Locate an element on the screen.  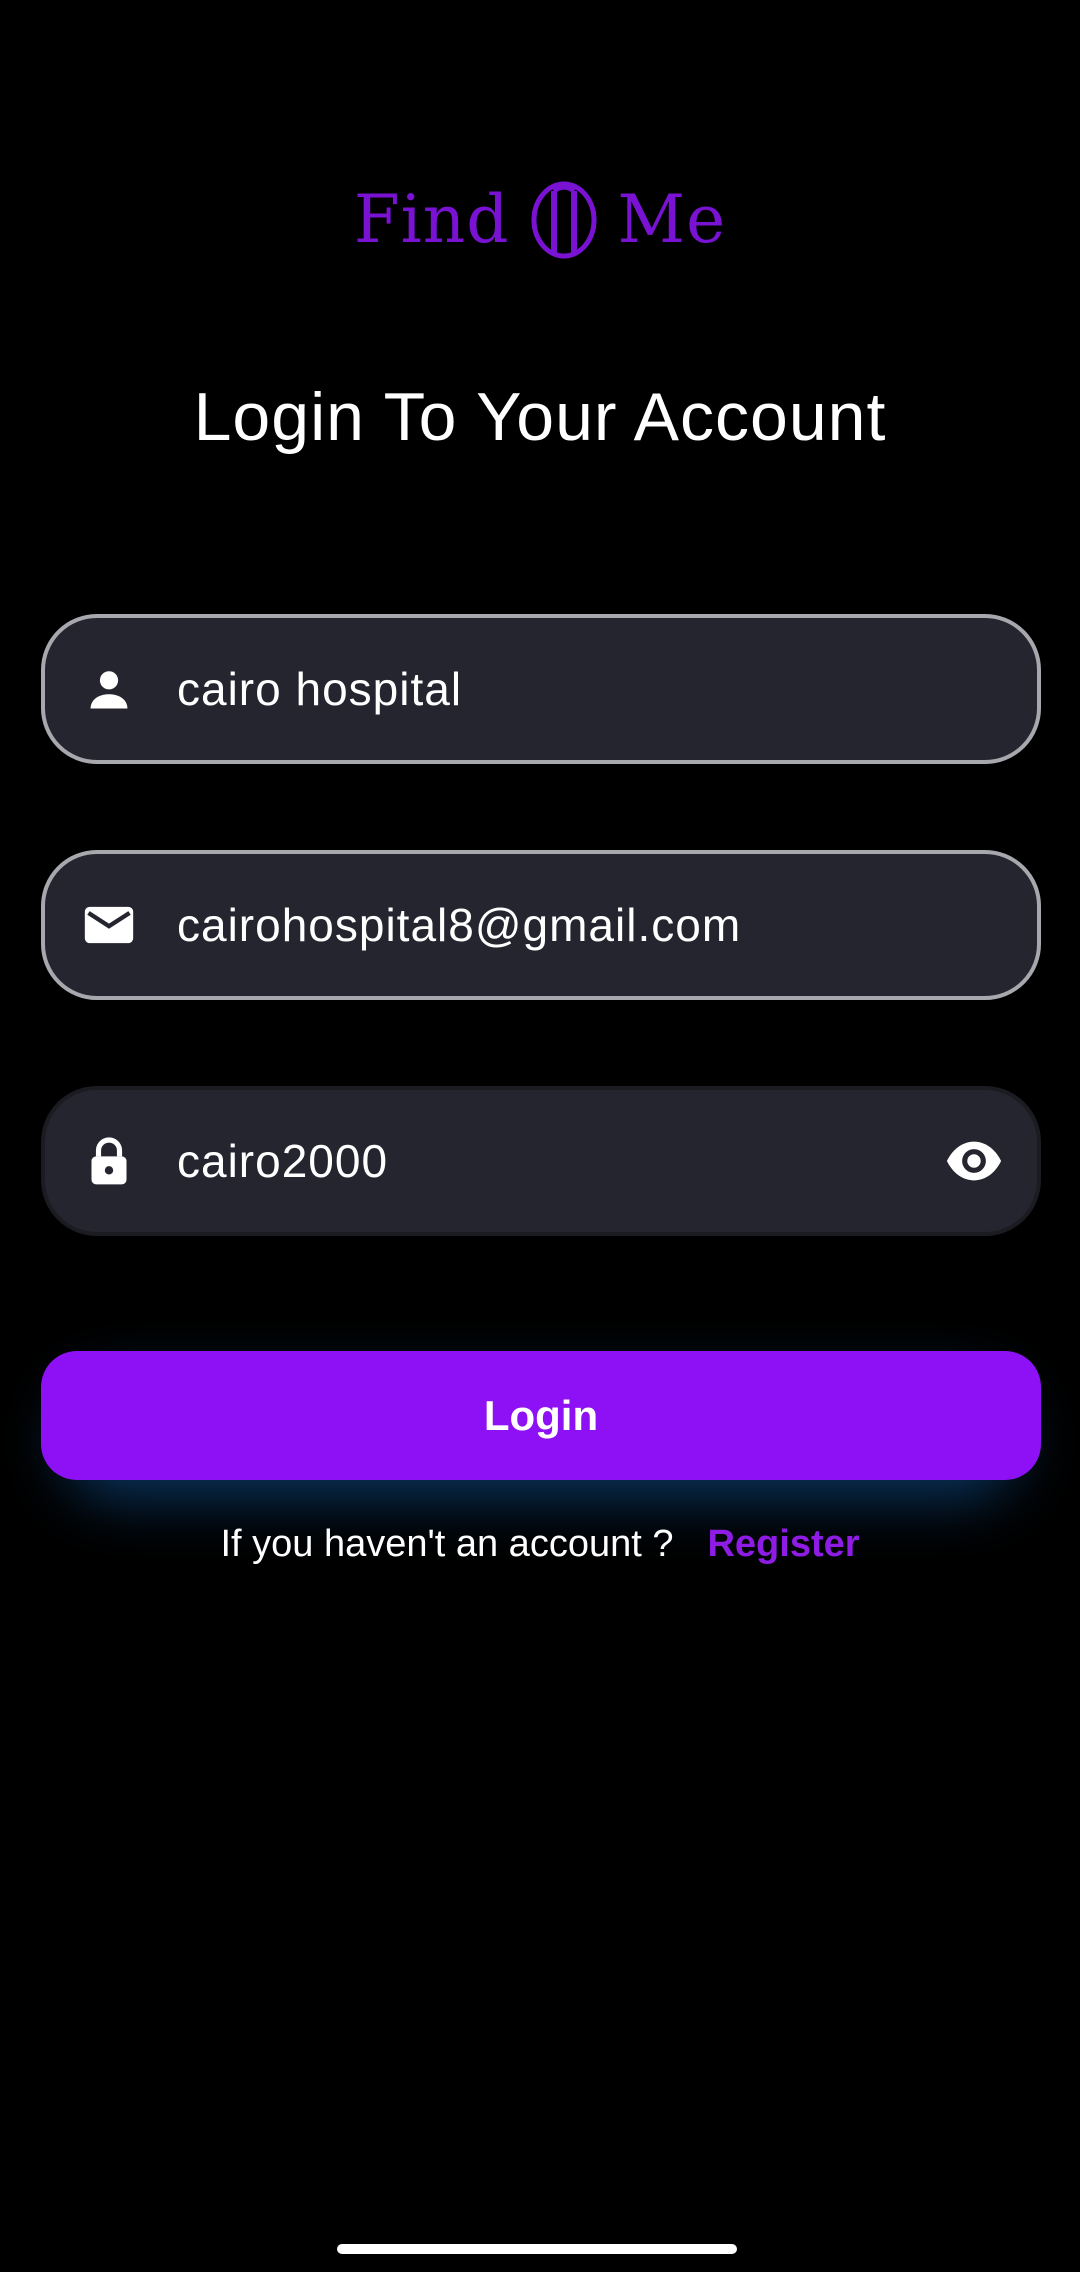
logo-text-me: Me is located at coordinates (672, 219).